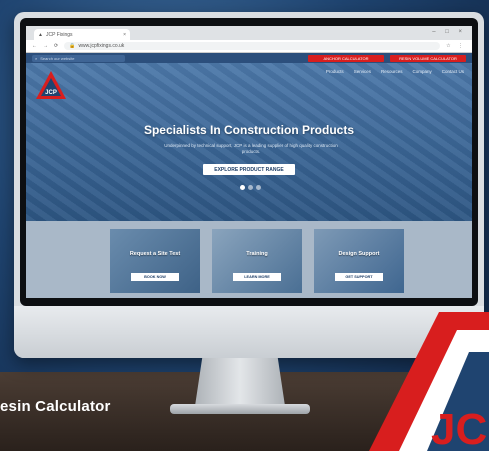  I want to click on explore-products-button: EXPLORE PRODUCT RANGE, so click(249, 169).